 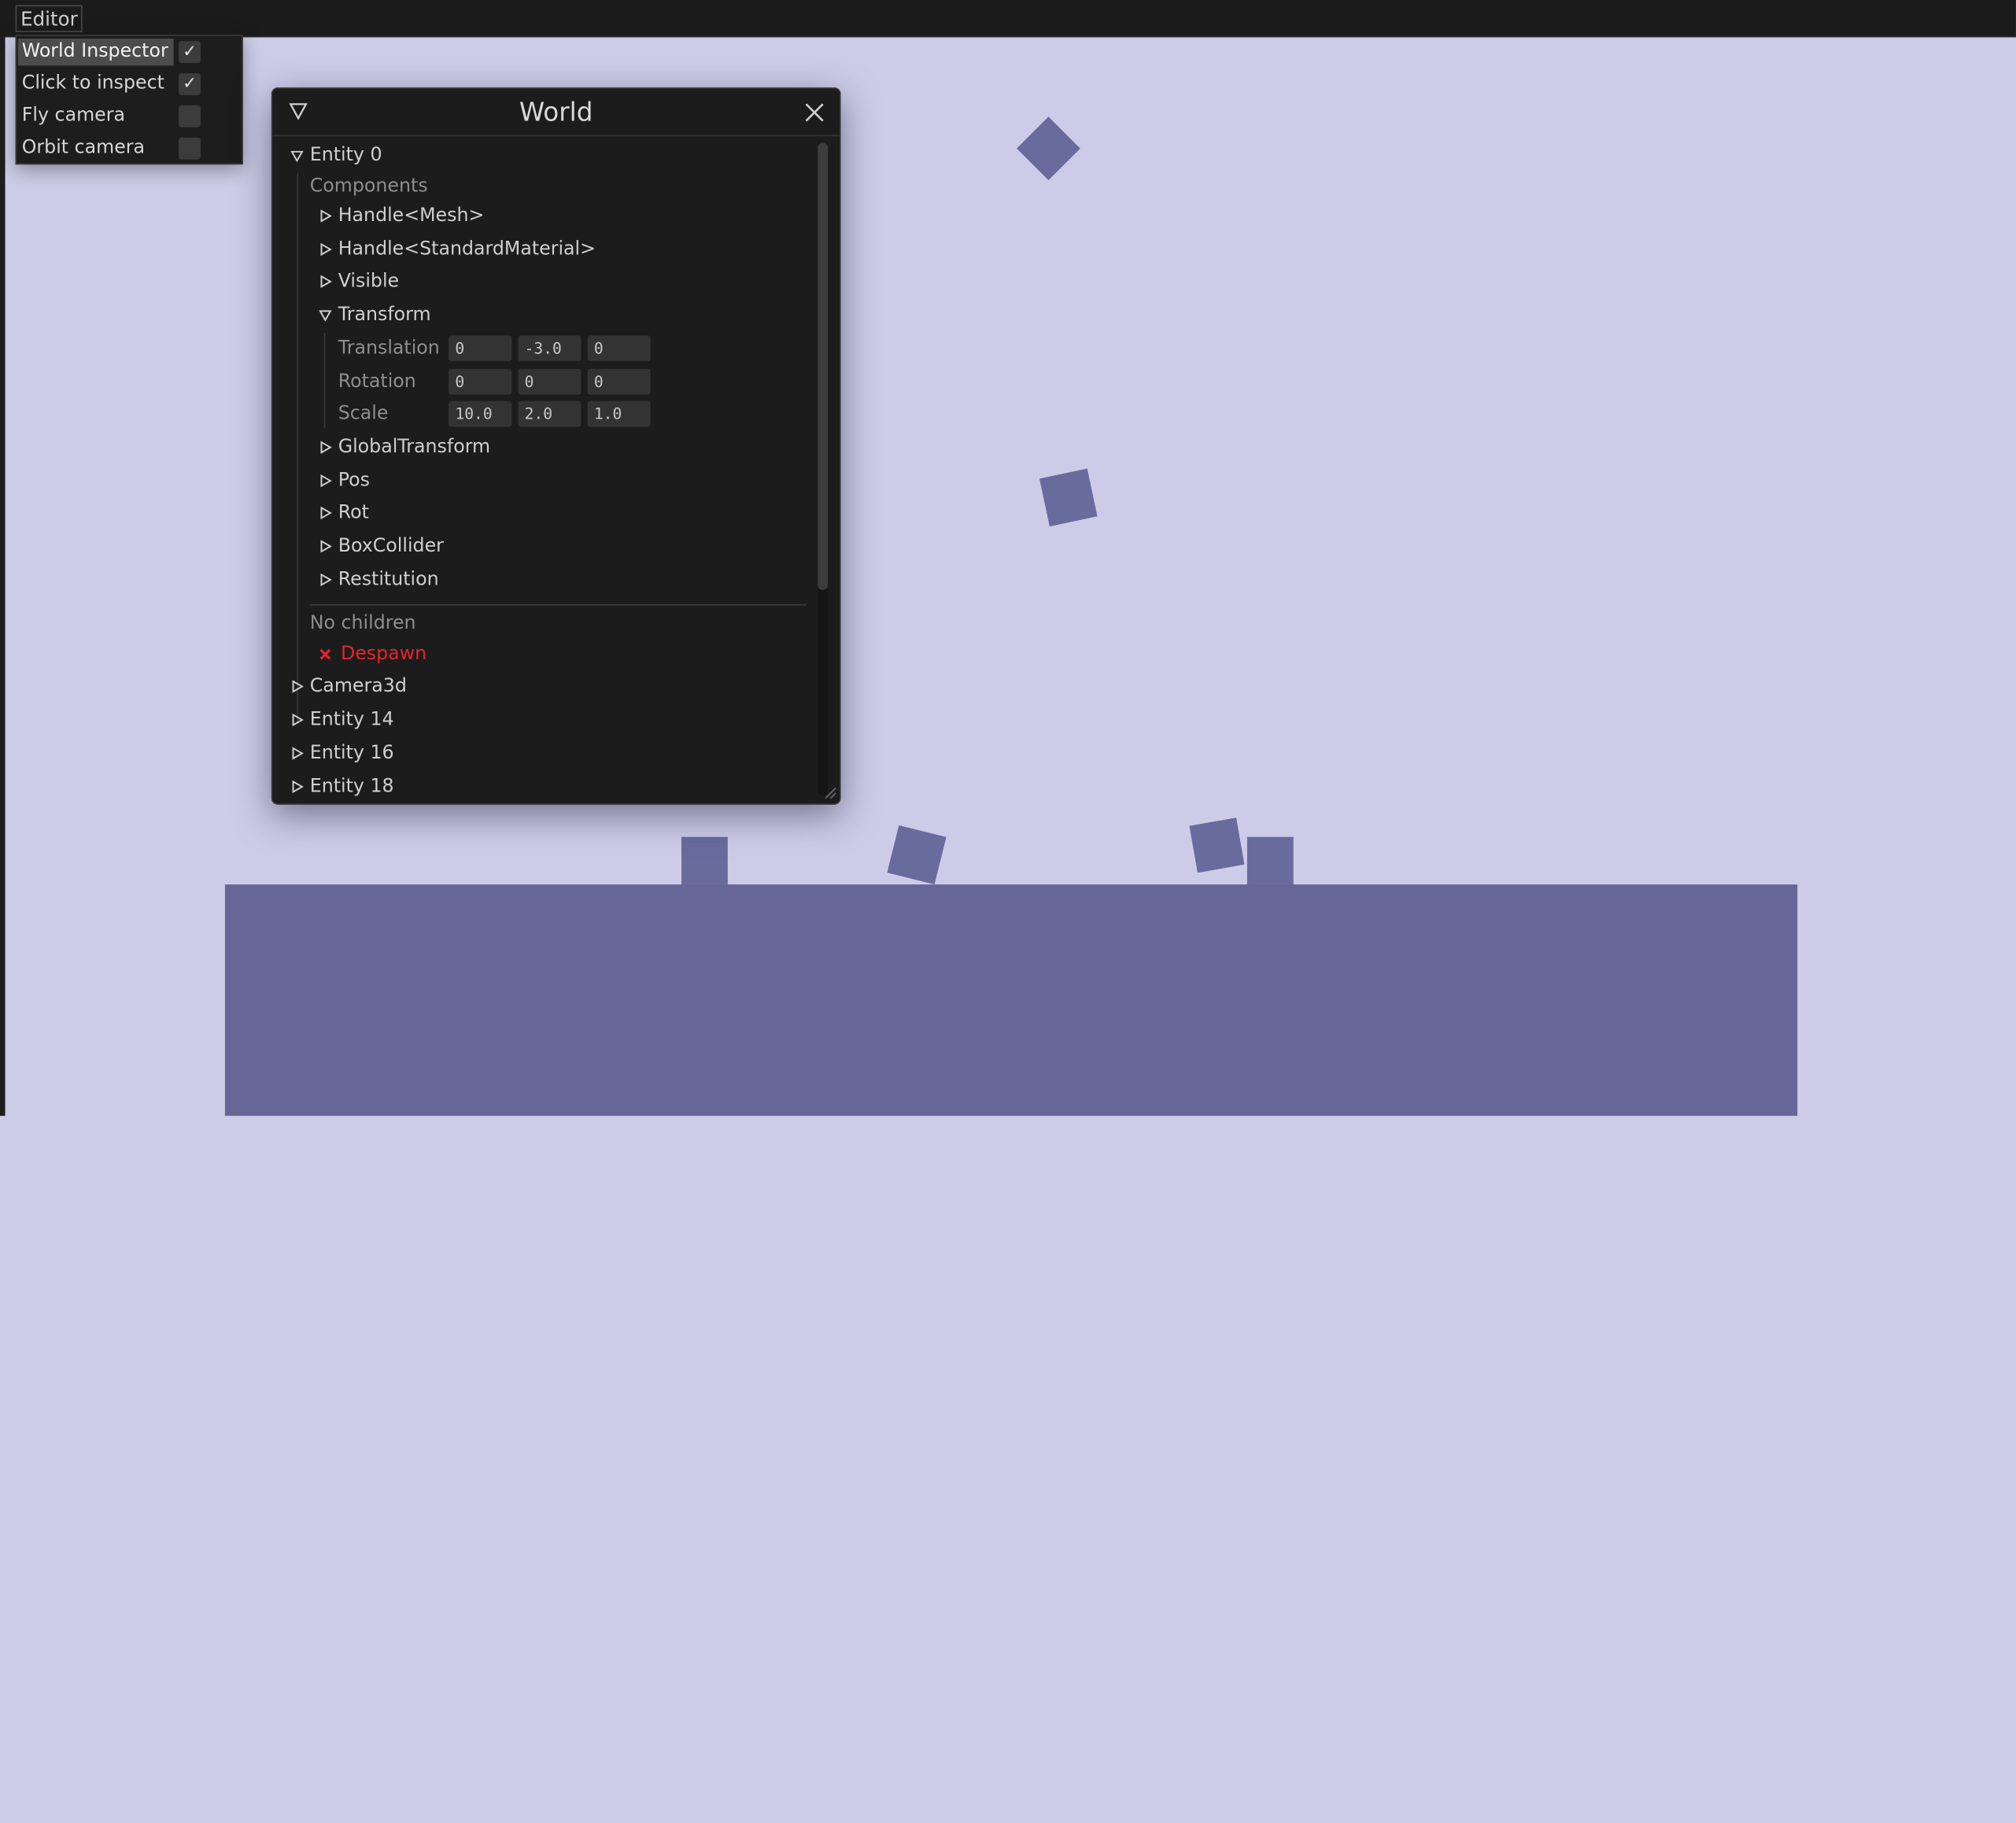 I want to click on translation-x-field: 0, so click(x=480, y=348).